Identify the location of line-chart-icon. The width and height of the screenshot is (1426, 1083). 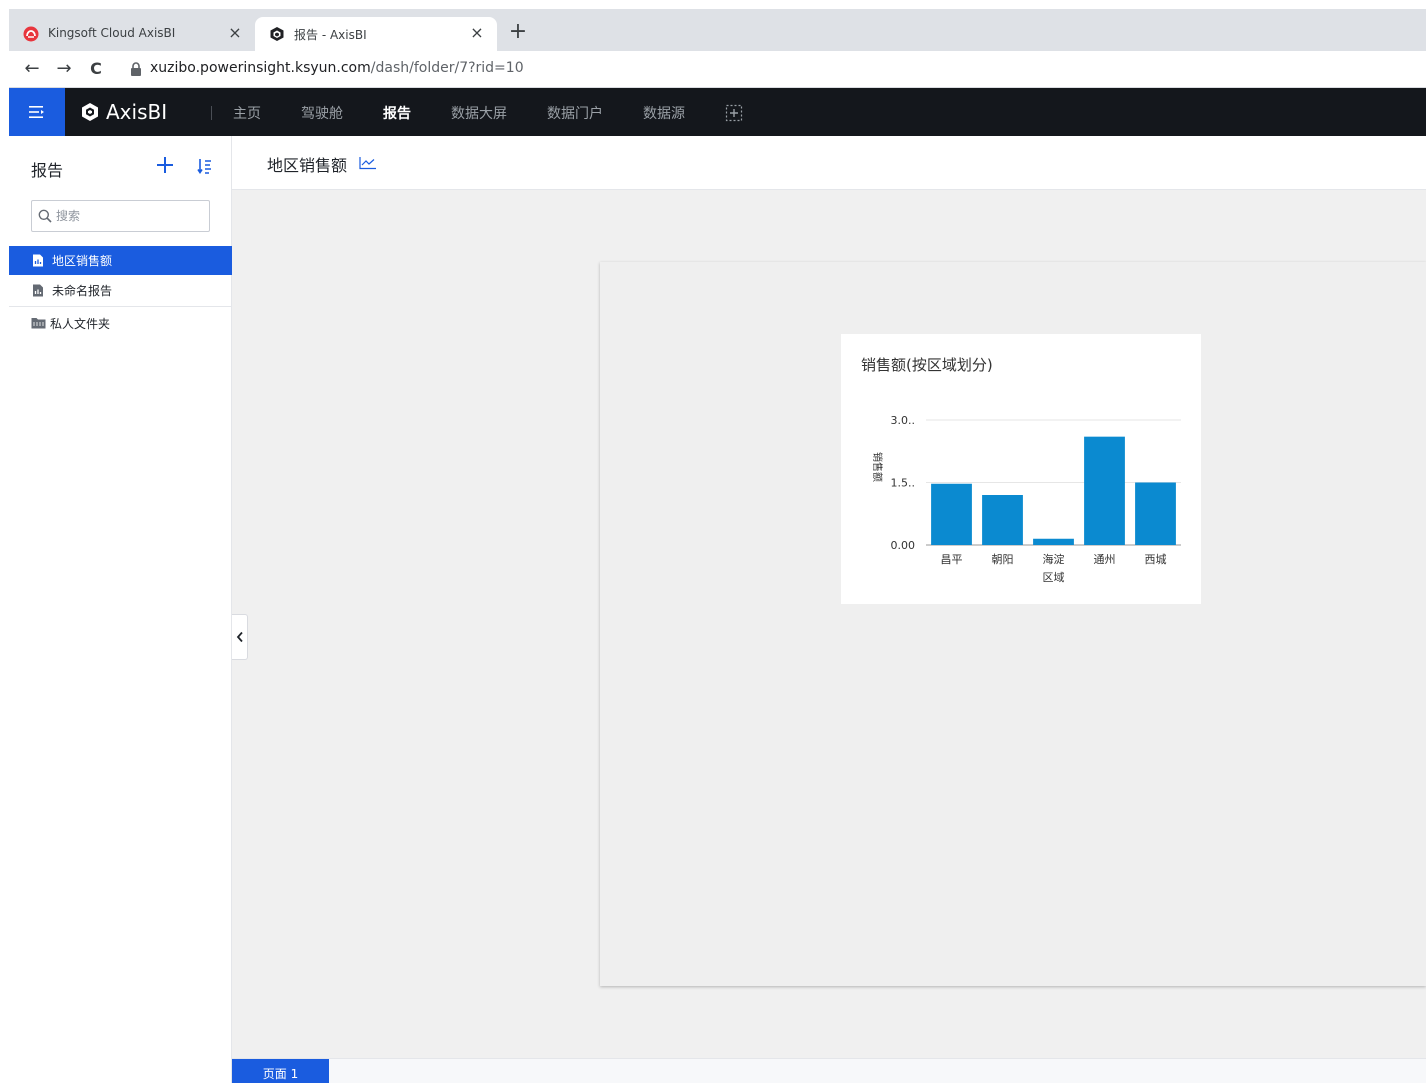
(368, 163).